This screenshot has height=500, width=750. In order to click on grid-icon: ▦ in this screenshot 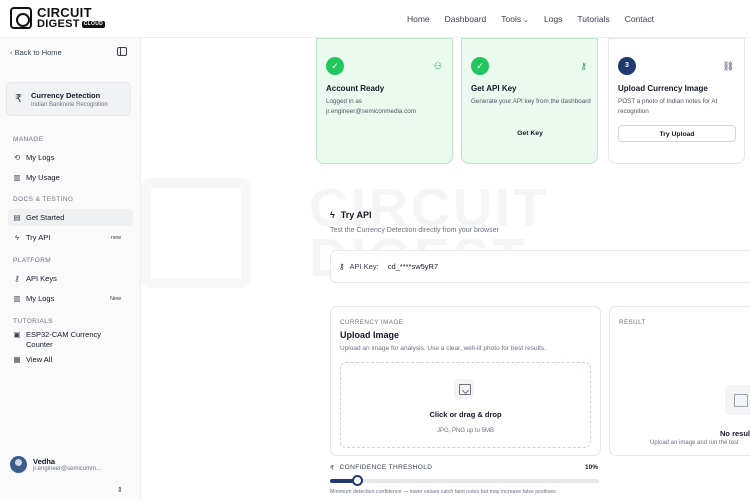, I will do `click(17, 359)`.